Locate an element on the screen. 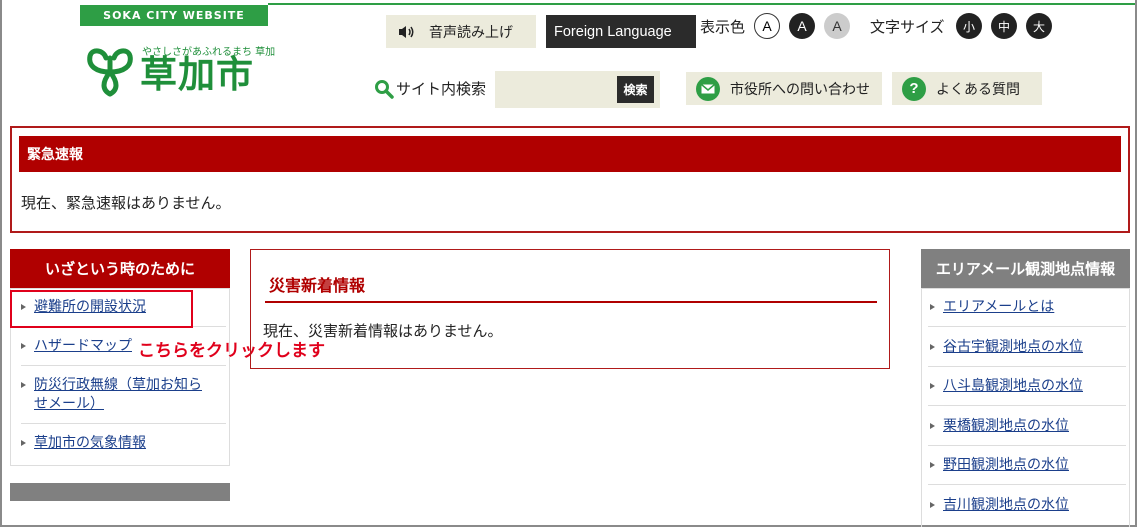 This screenshot has width=1137, height=527. list-item: エリアメールとは is located at coordinates (992, 307).